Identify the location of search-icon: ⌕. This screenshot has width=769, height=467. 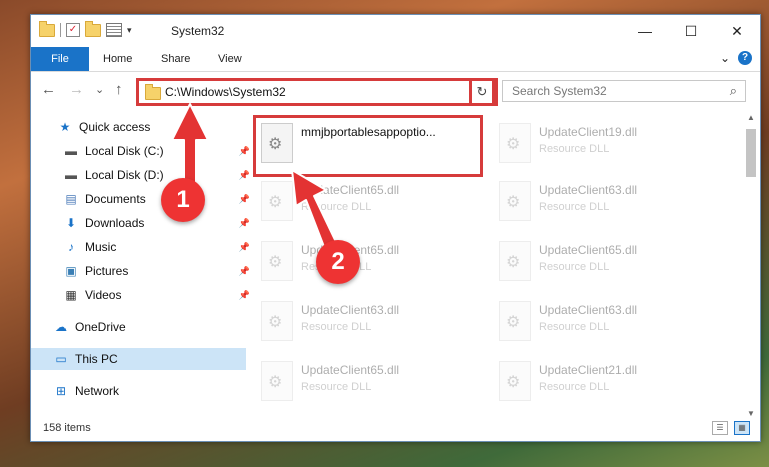
(733, 90).